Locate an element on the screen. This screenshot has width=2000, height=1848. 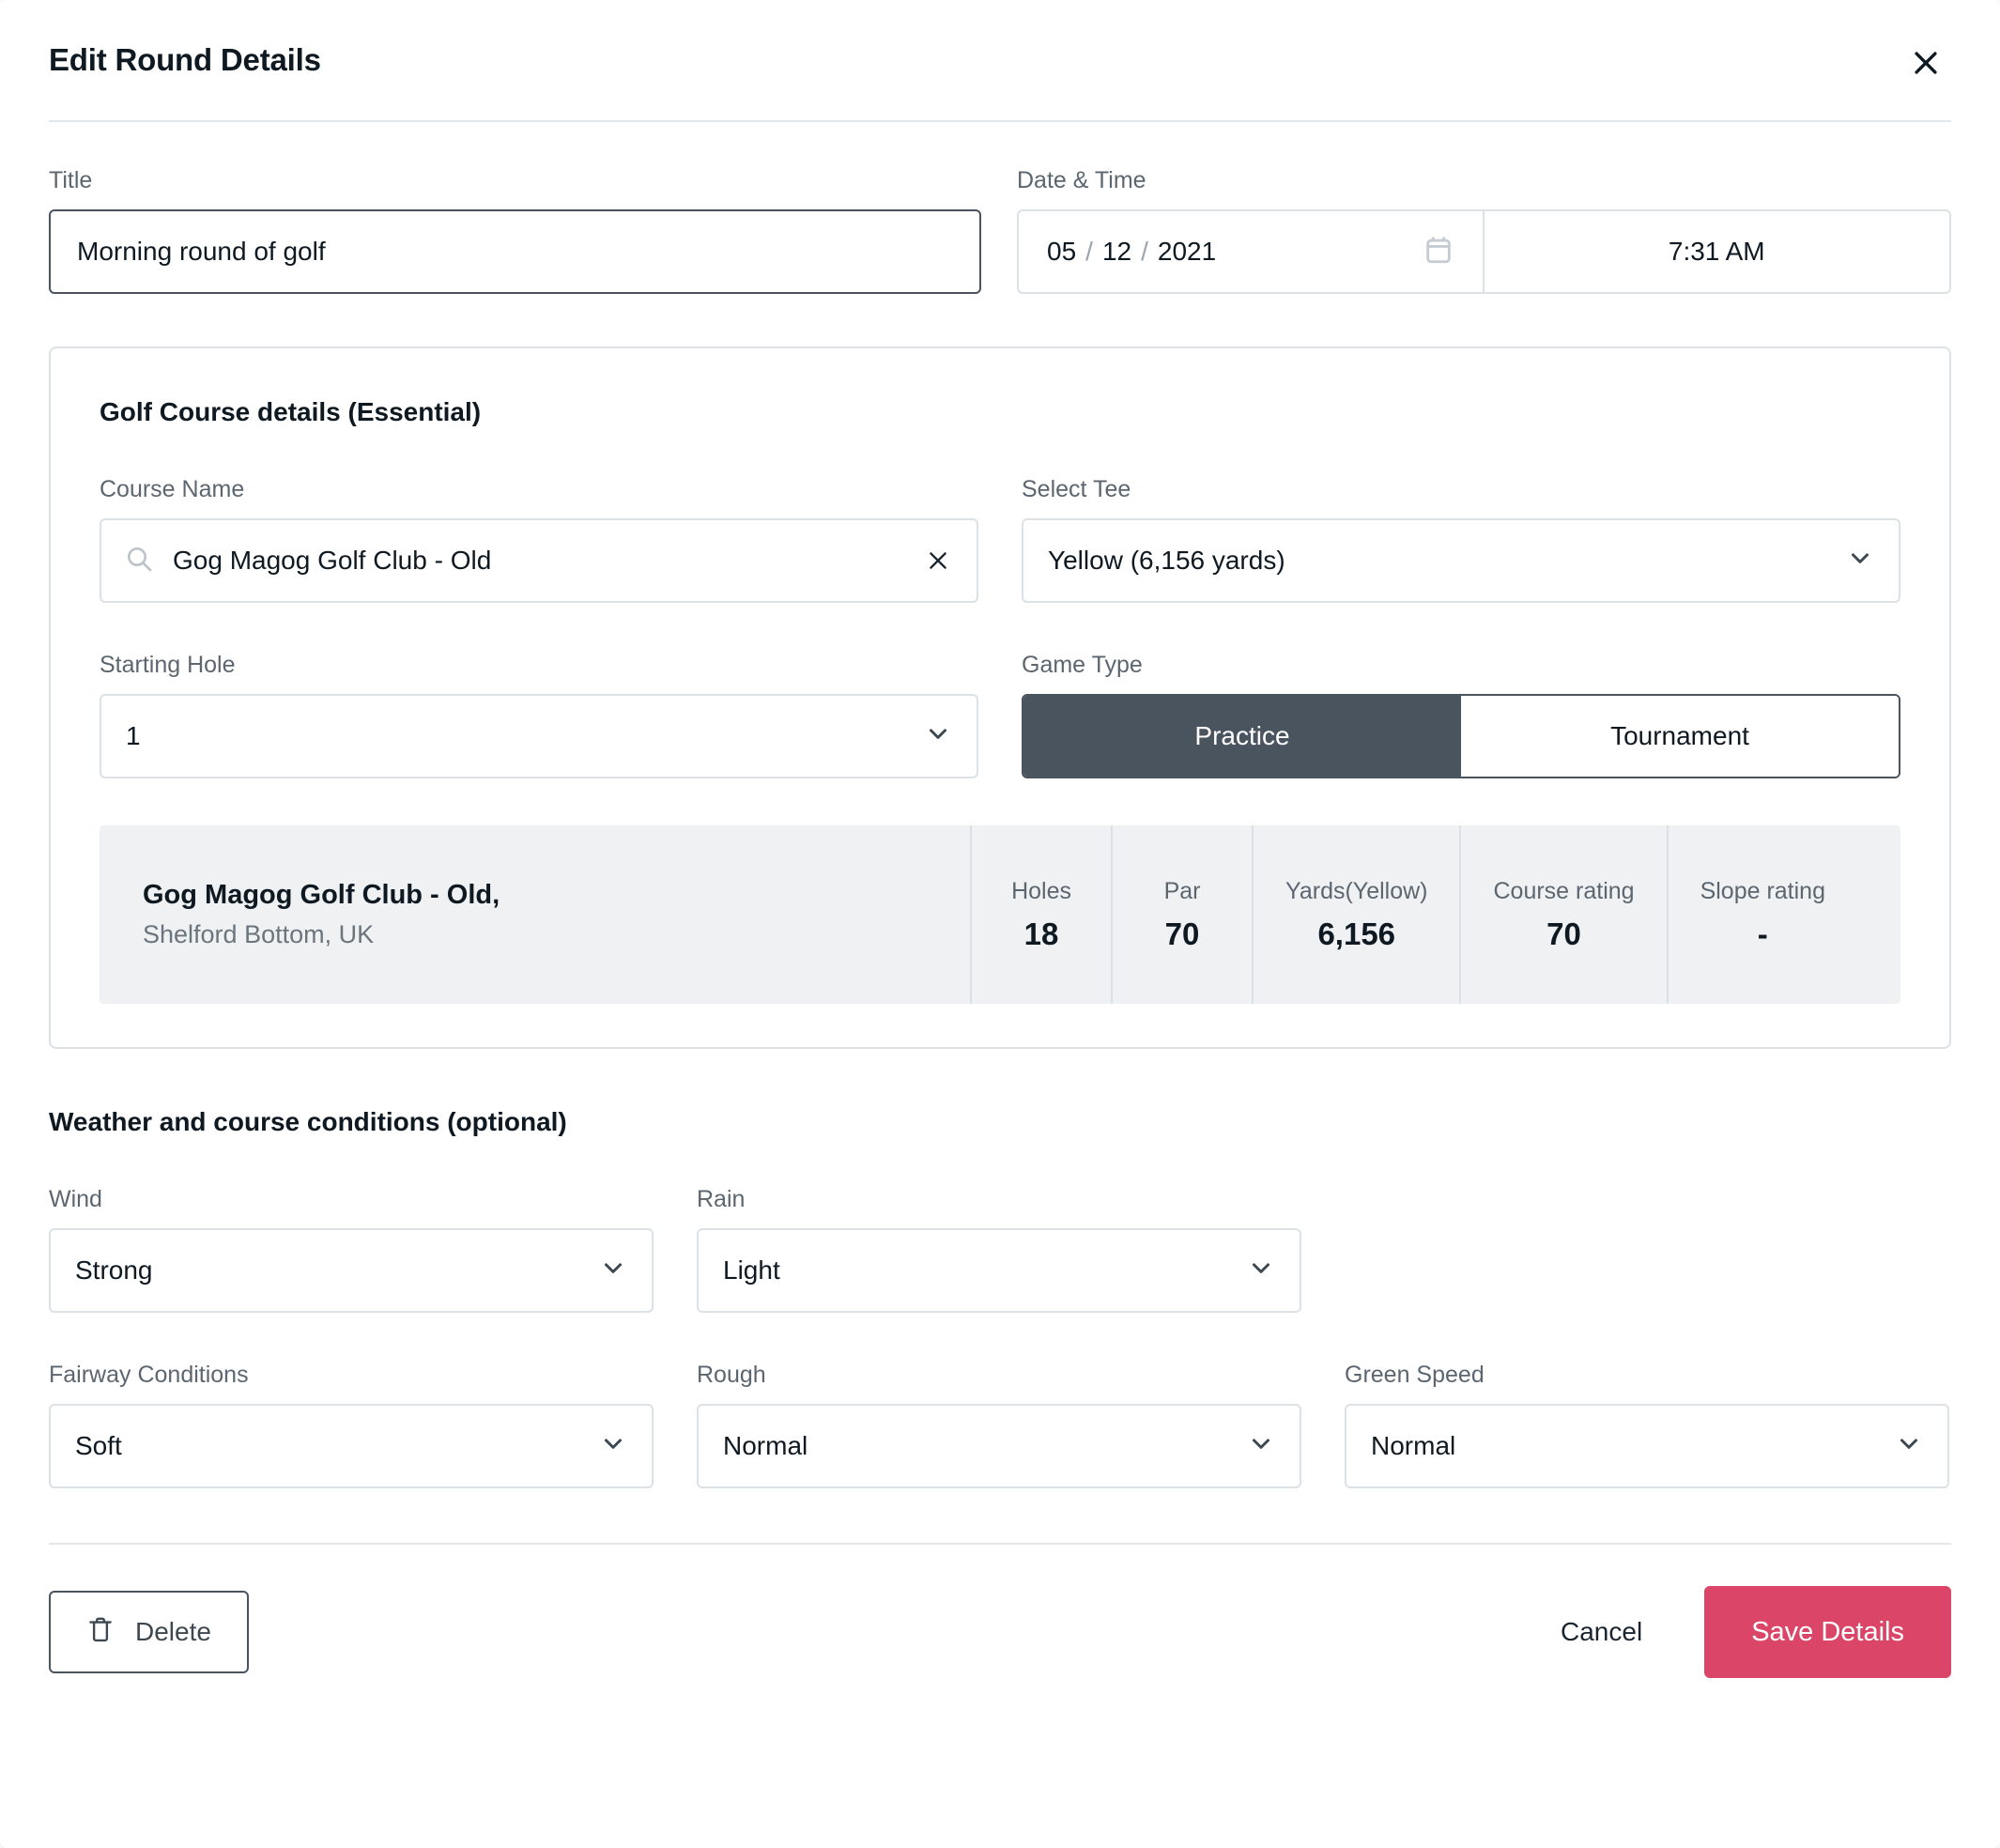
date-year: 2021 is located at coordinates (1187, 252).